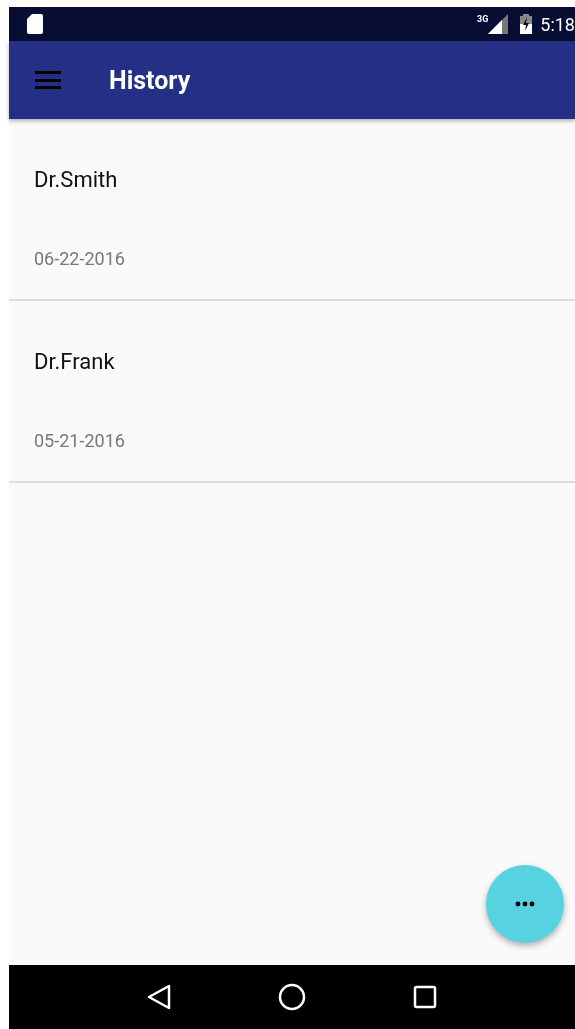 The height and width of the screenshot is (1029, 575). I want to click on visit-date: 05-21-2016, so click(80, 440).